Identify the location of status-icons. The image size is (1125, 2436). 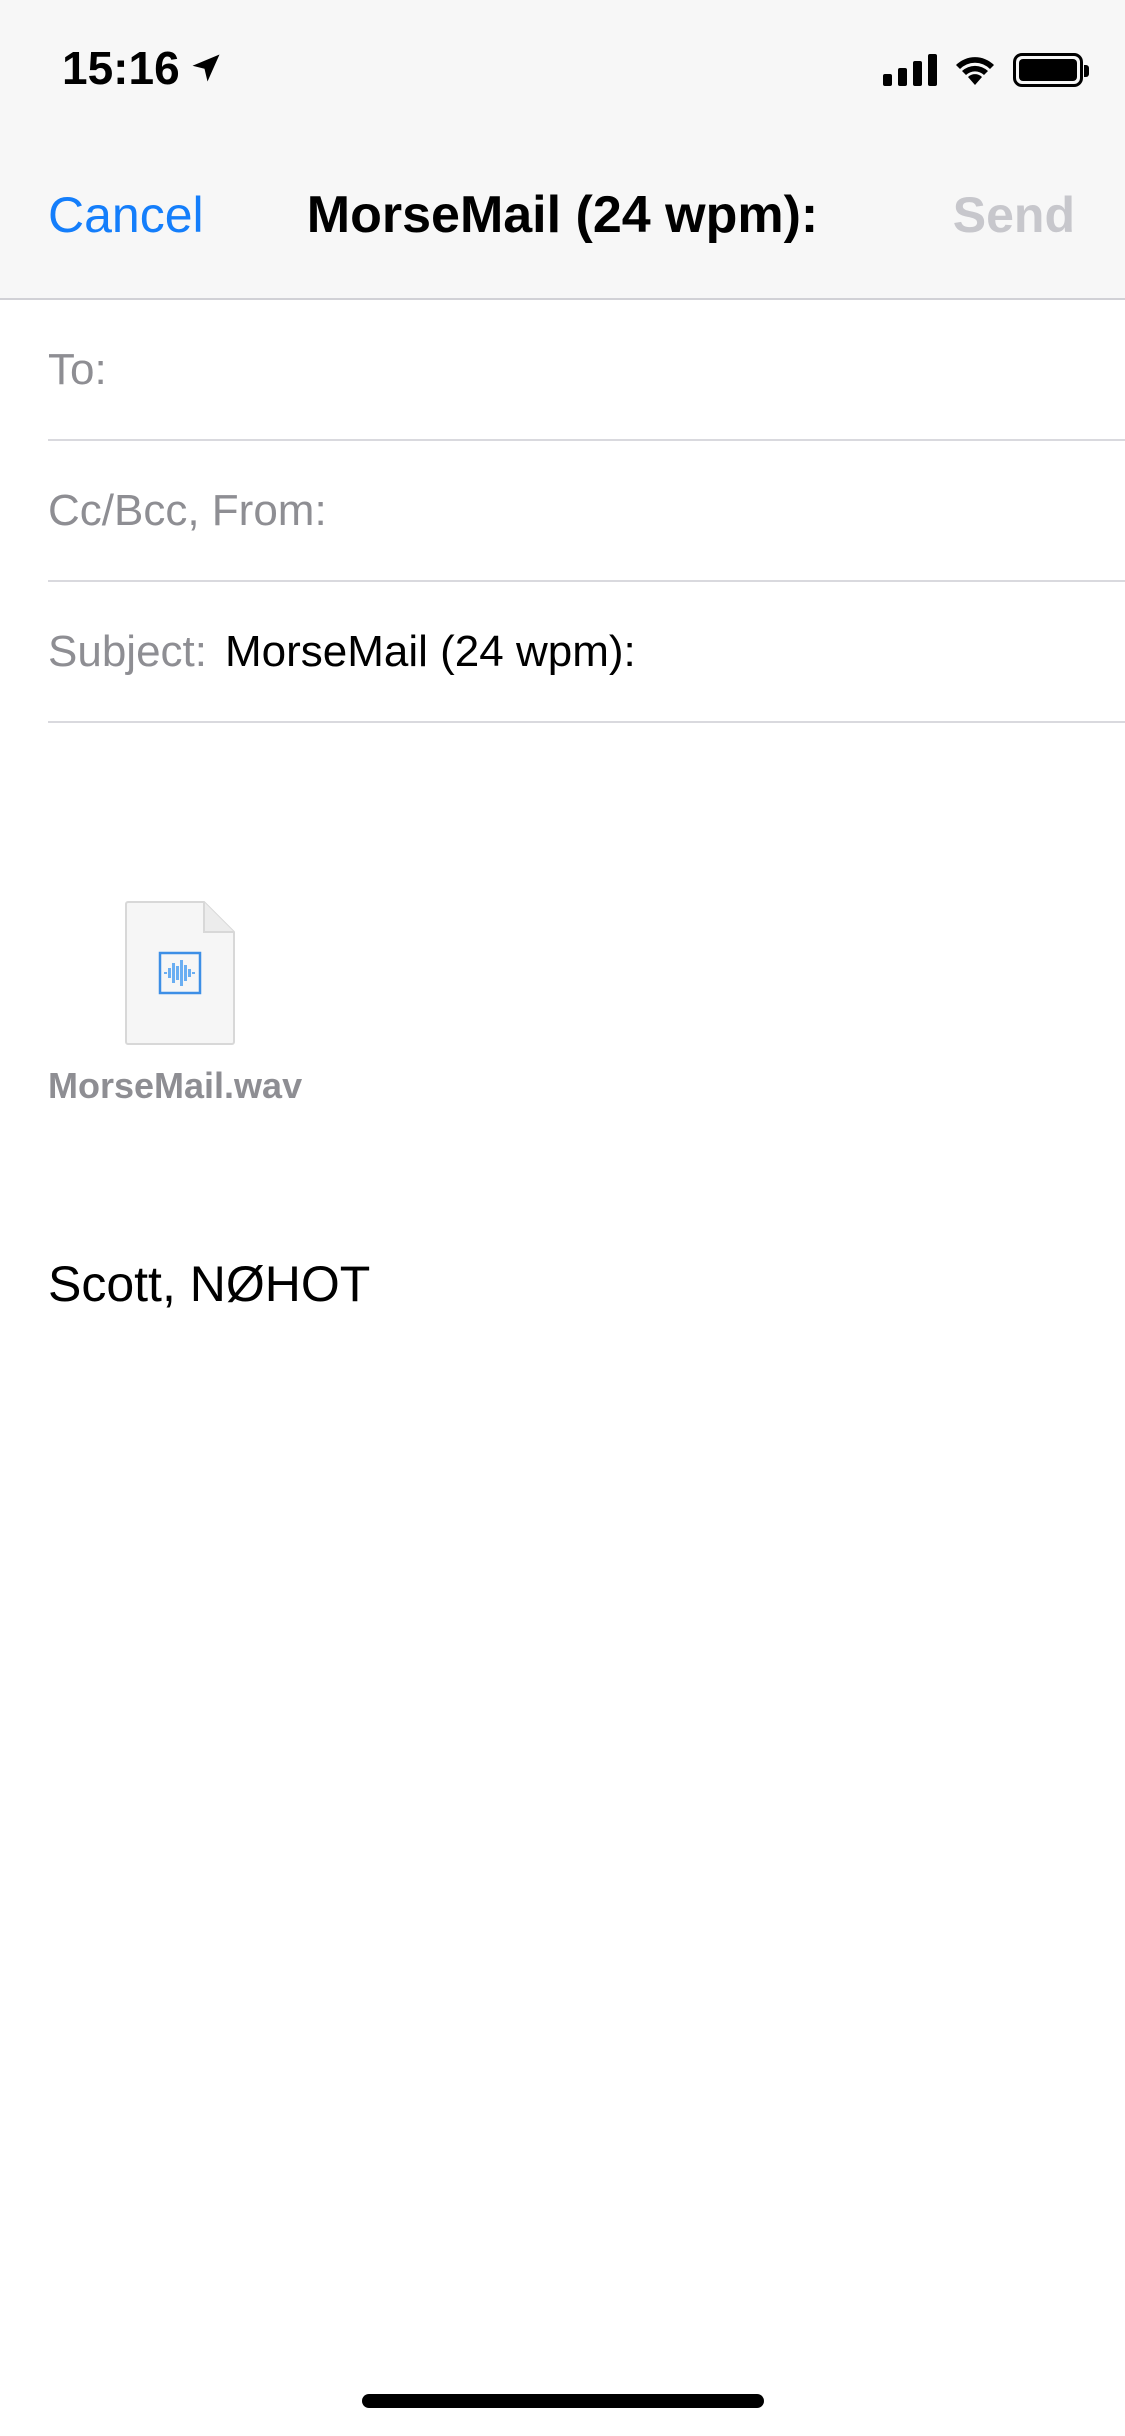
(986, 70).